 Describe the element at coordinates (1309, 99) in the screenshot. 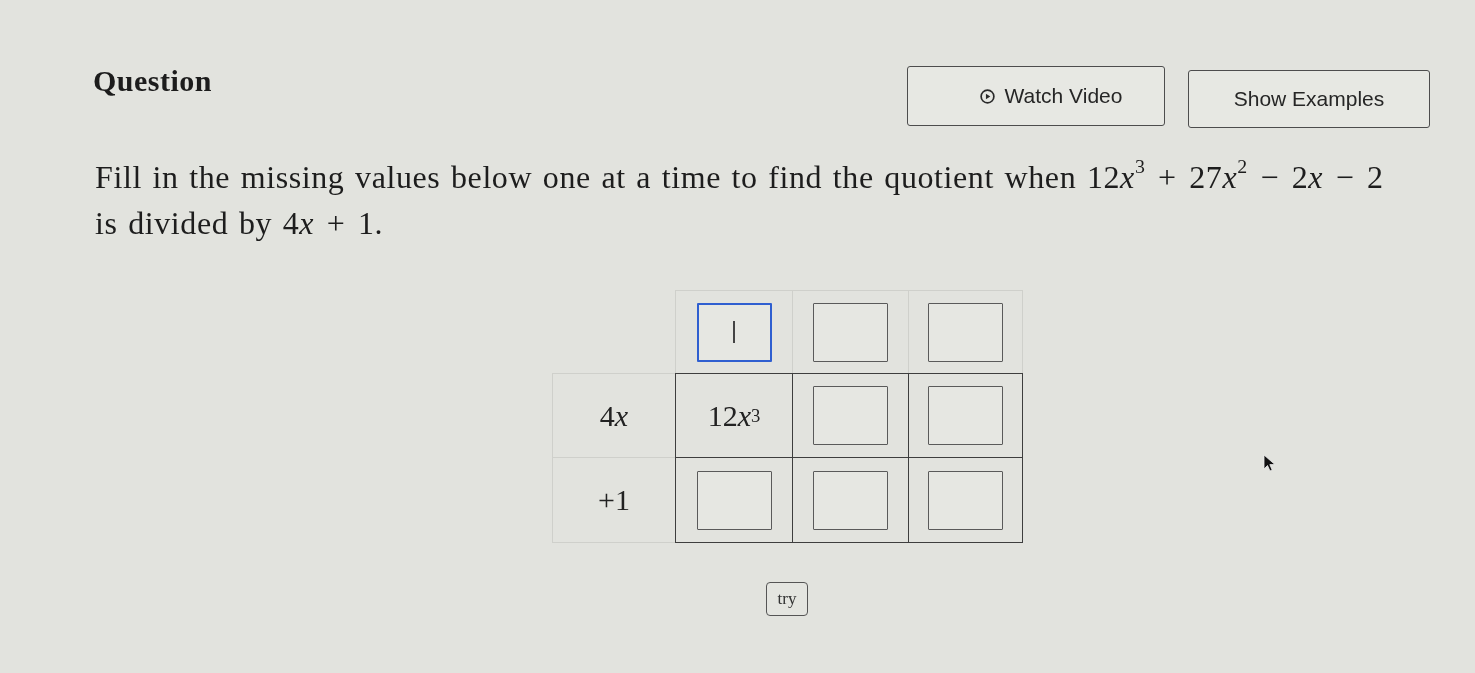

I see `show-examples-button: Show Examples` at that location.